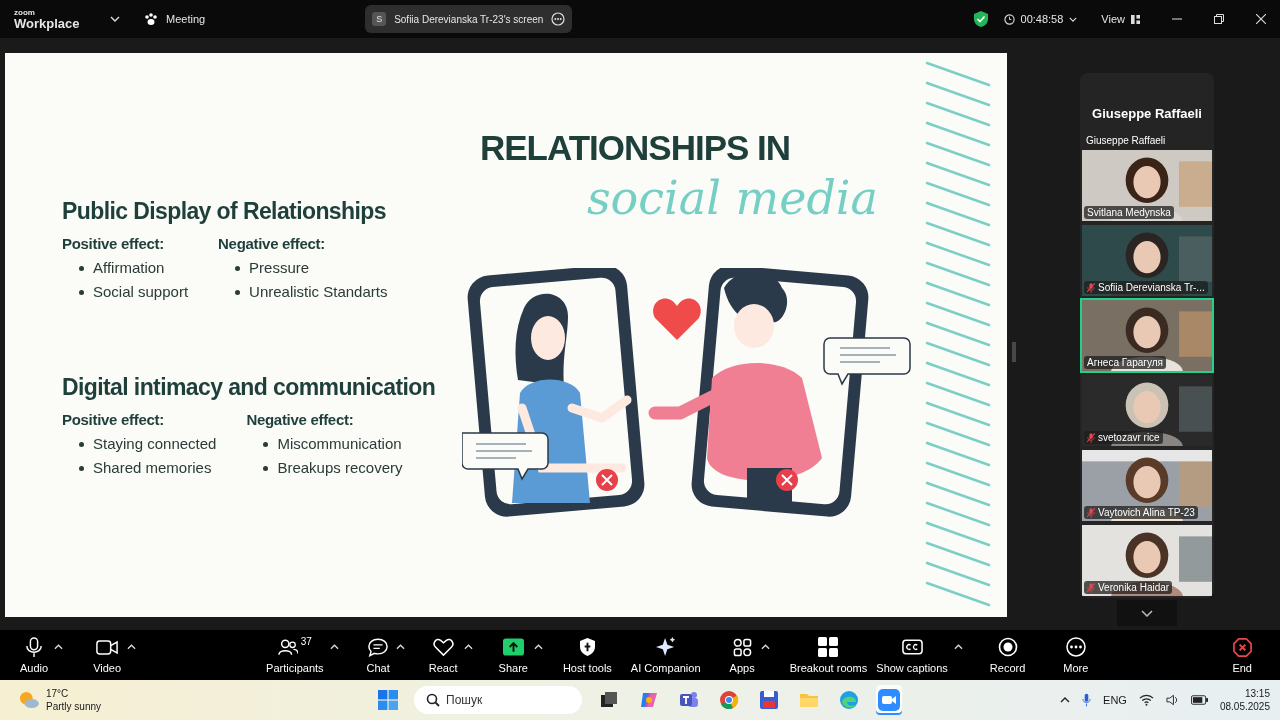 Image resolution: width=1280 pixels, height=720 pixels. Describe the element at coordinates (249, 387) in the screenshot. I see `slide-heading: Digital intimacy and communication` at that location.